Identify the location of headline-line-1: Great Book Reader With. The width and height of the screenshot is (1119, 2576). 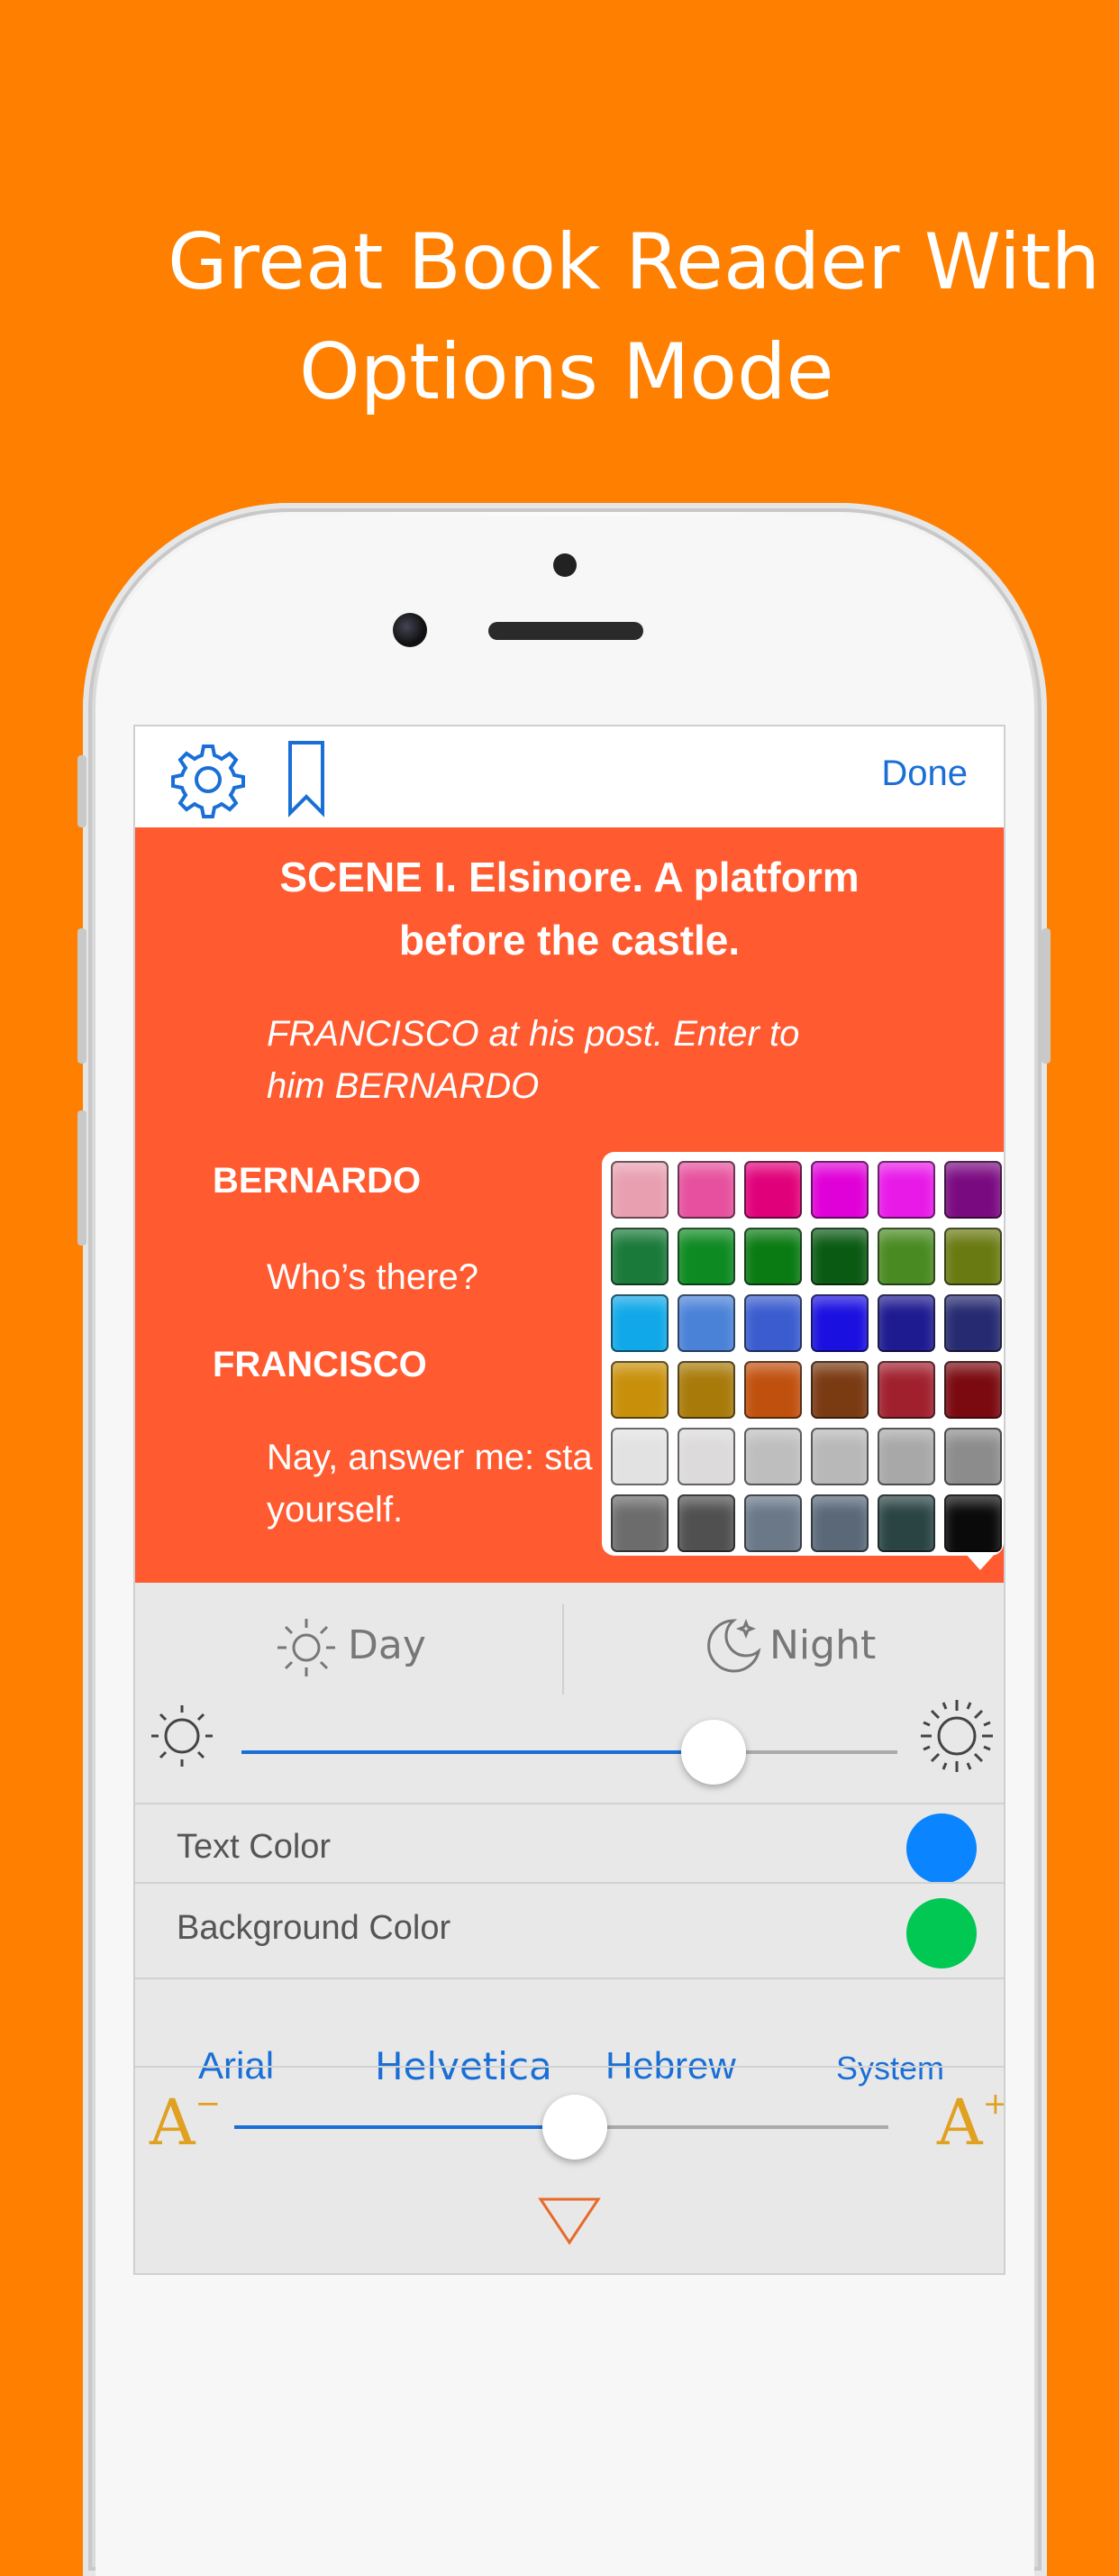
(634, 262).